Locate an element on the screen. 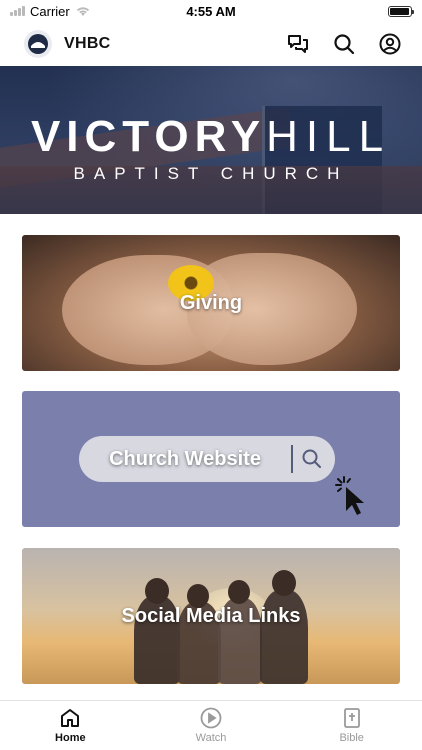  bottom-tab-bar: Home Watch Bible is located at coordinates (211, 725).